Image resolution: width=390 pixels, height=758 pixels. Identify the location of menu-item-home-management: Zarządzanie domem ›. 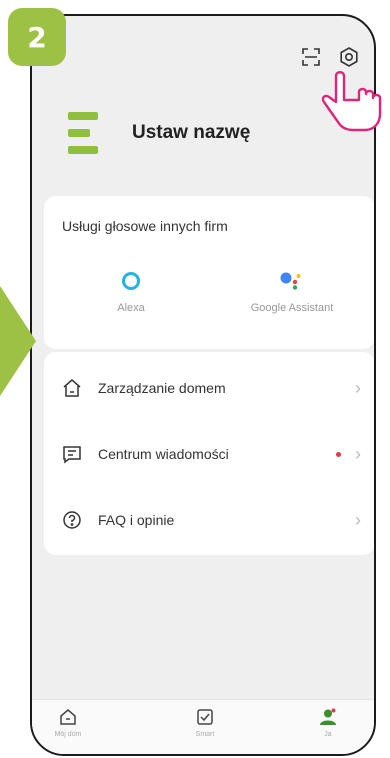
(209, 388).